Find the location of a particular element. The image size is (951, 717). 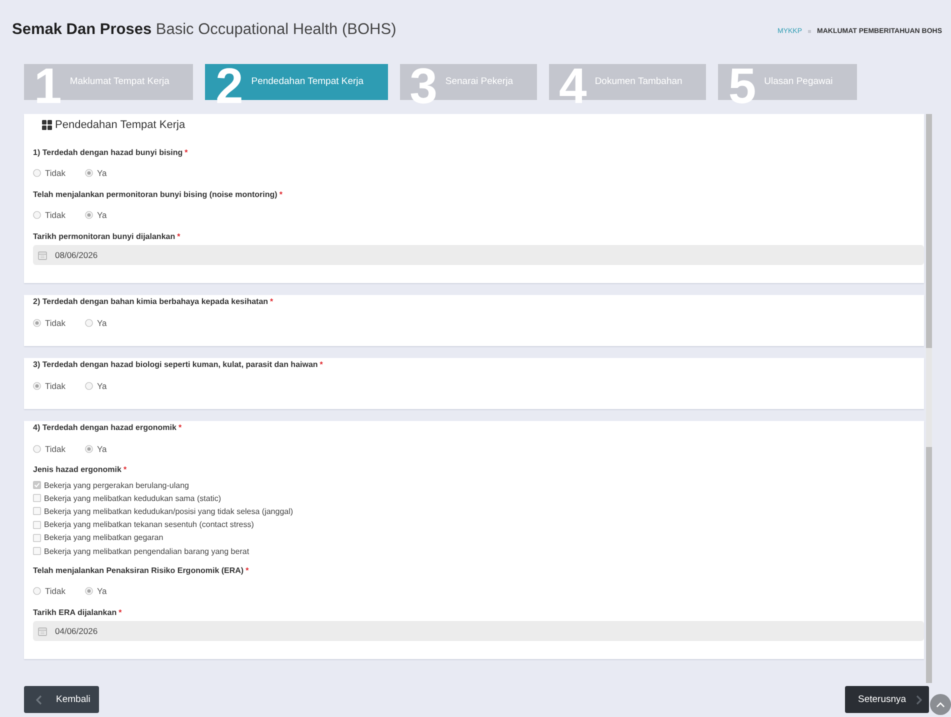

date-field: 04/06/2026 is located at coordinates (478, 631).